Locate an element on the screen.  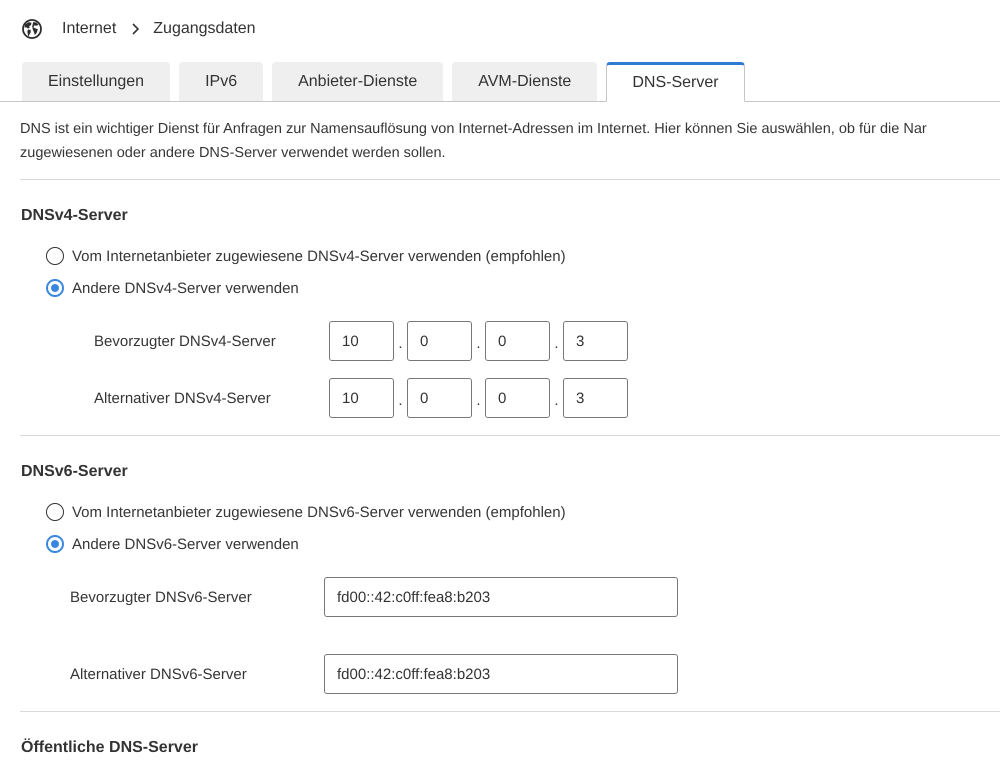
field-label: Bevorzugter DNSv6-Server is located at coordinates (161, 597).